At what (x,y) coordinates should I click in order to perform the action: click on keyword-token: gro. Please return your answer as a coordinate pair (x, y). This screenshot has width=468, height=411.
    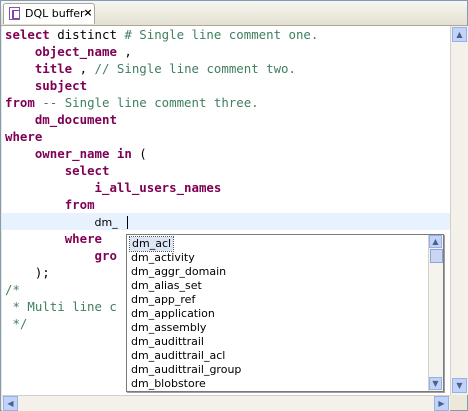
    Looking at the image, I should click on (105, 255).